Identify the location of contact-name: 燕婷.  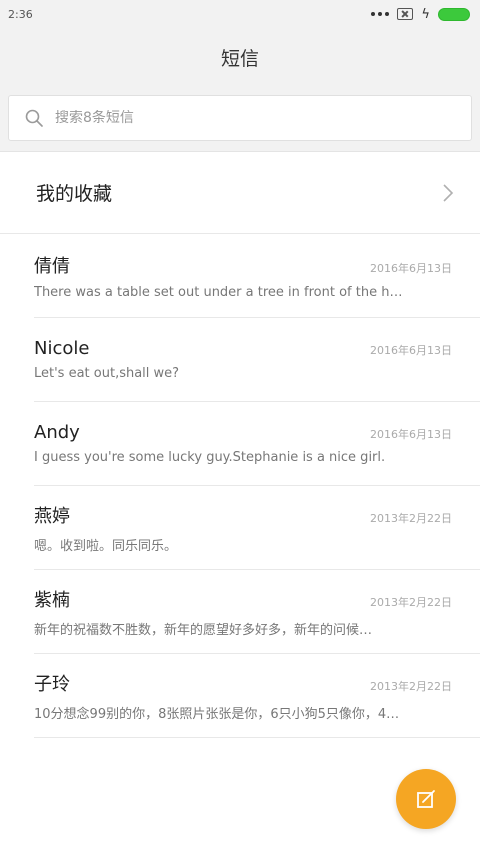
(52, 516).